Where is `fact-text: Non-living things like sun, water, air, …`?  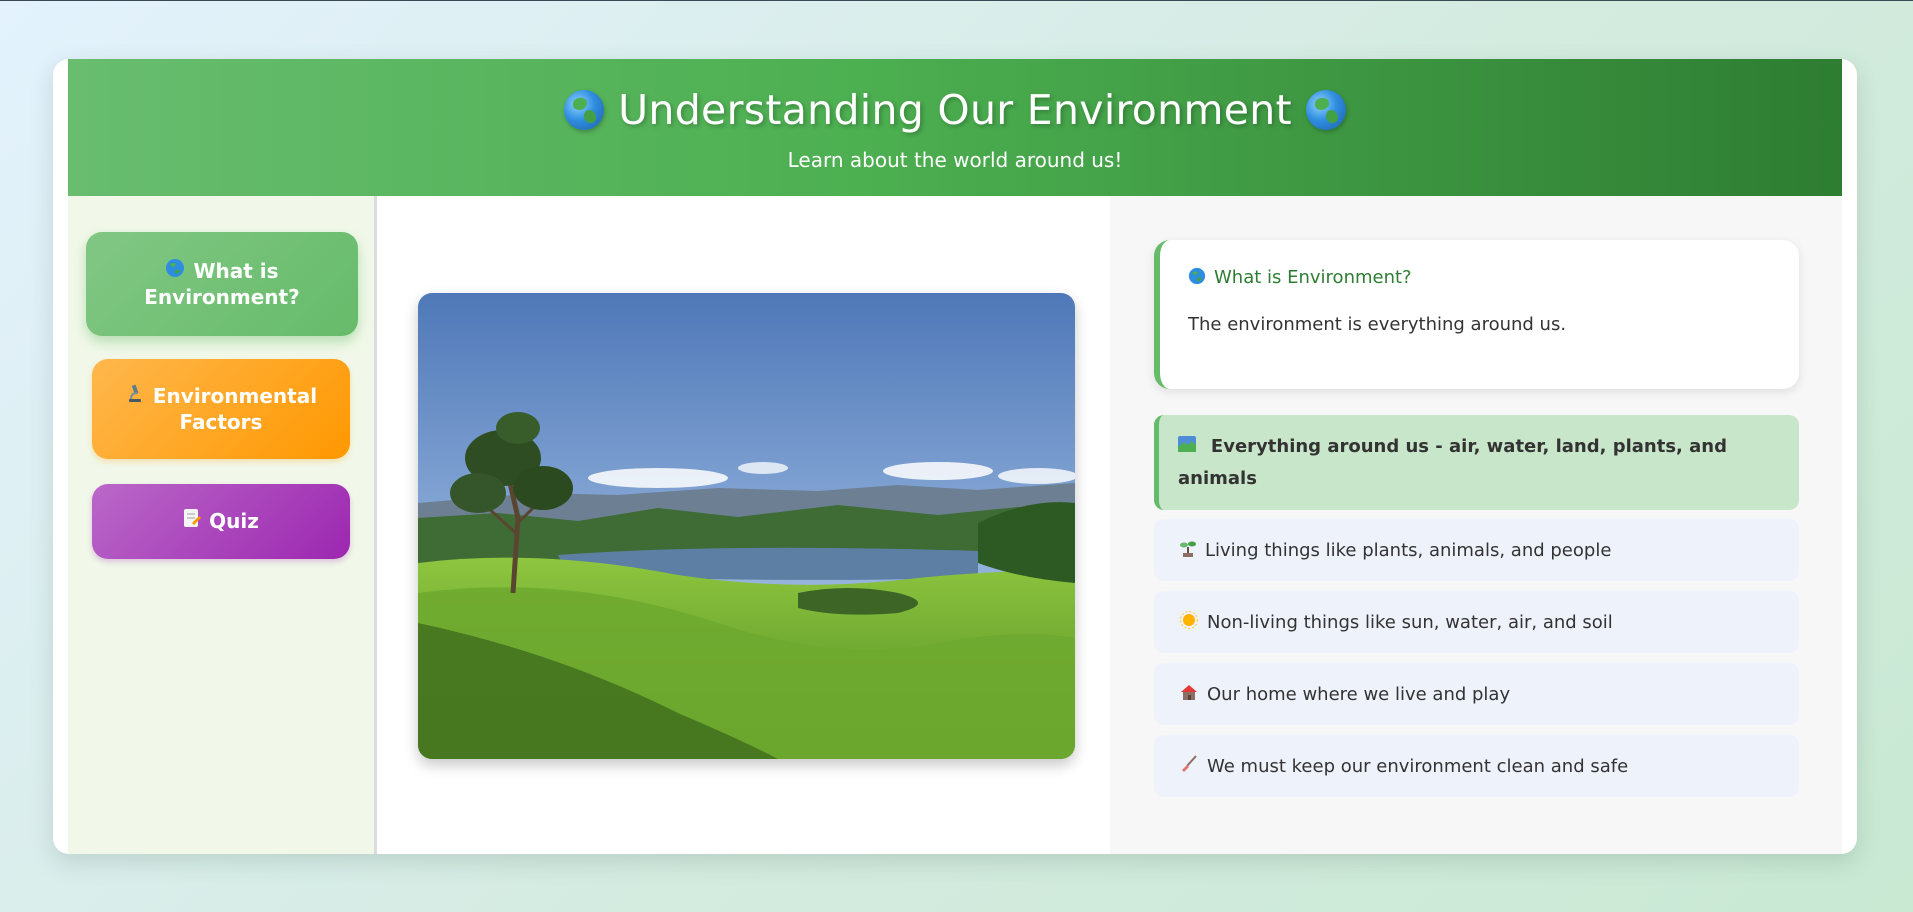
fact-text: Non-living things like sun, water, air, … is located at coordinates (1410, 622).